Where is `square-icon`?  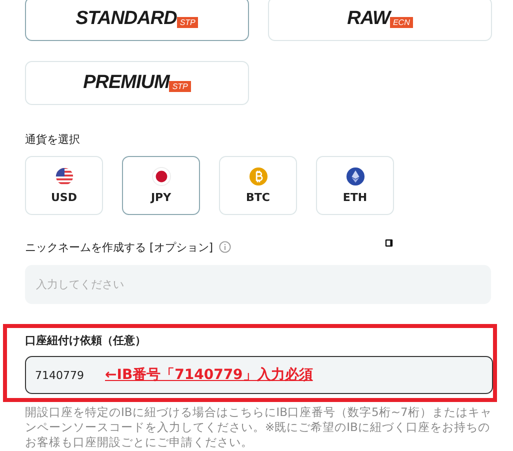 square-icon is located at coordinates (389, 243).